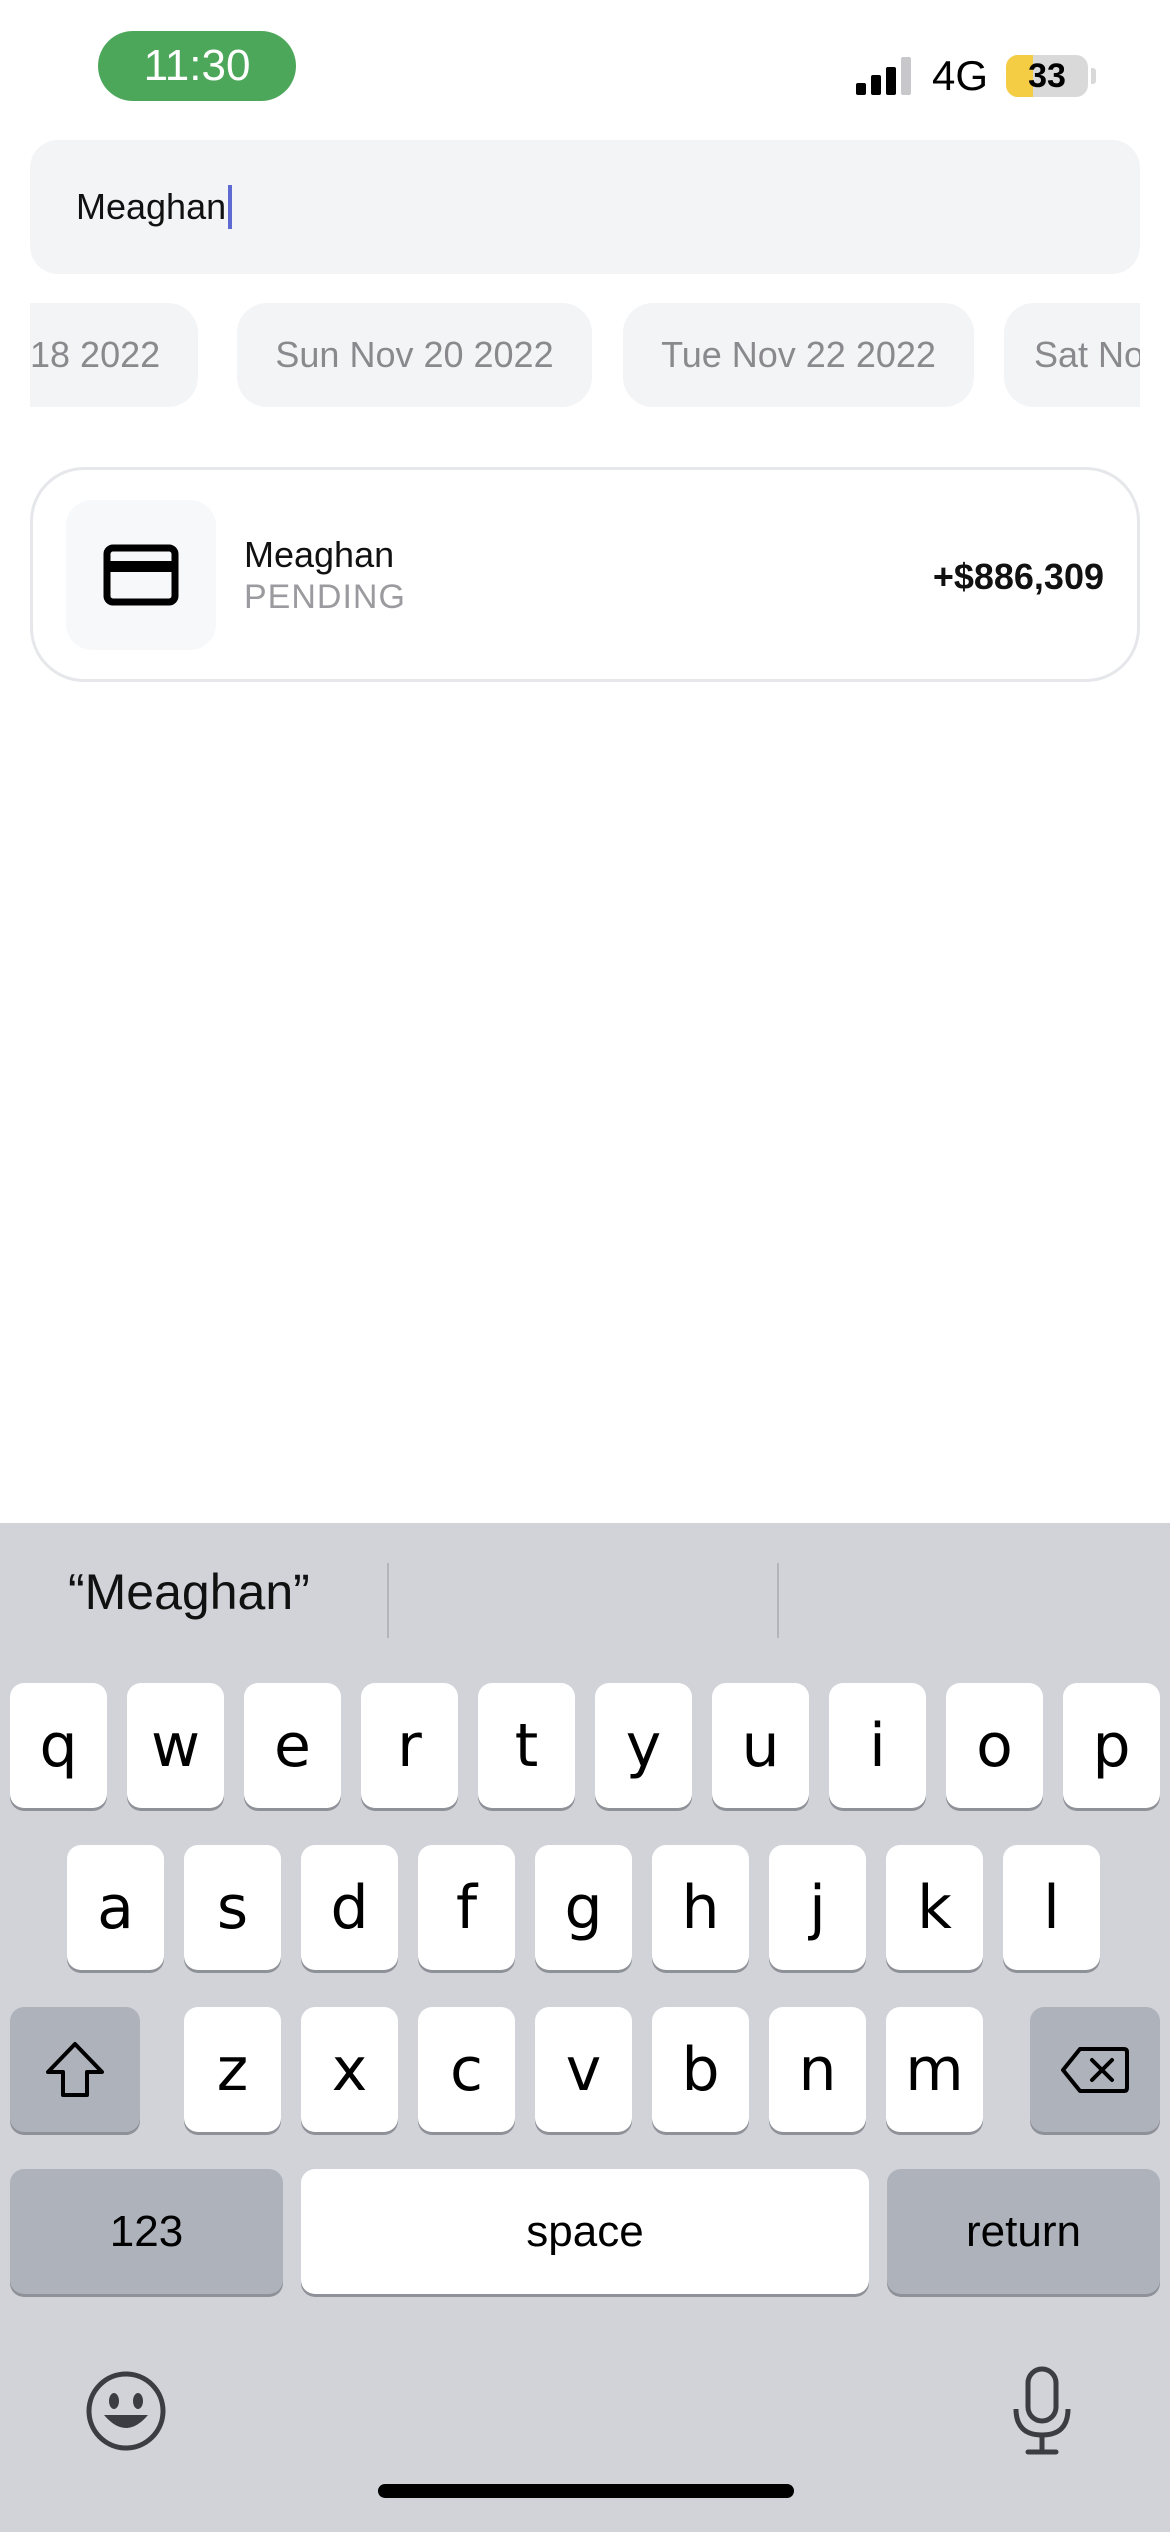 This screenshot has width=1170, height=2532. What do you see at coordinates (114, 355) in the screenshot?
I see `date-chip: 18 2022` at bounding box center [114, 355].